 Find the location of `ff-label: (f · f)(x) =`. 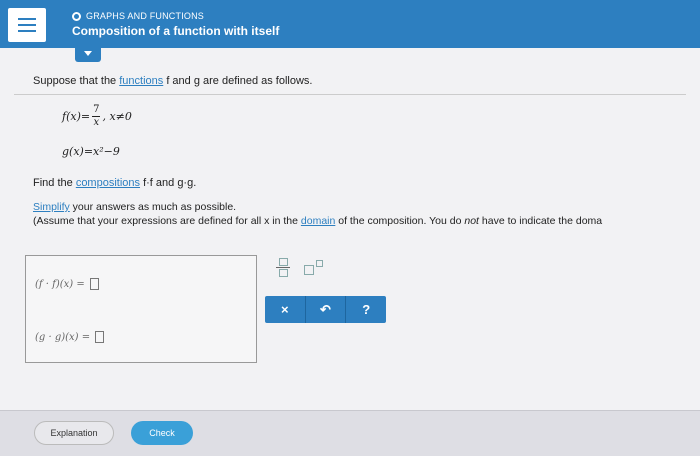

ff-label: (f · f)(x) = is located at coordinates (60, 284).